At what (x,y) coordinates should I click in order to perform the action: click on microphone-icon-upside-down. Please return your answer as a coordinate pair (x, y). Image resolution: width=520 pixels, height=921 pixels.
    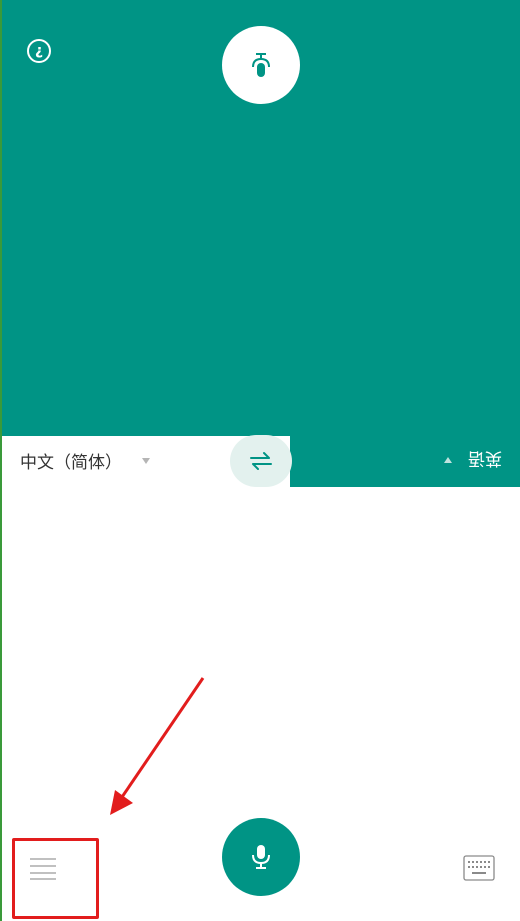
    Looking at the image, I should click on (261, 65).